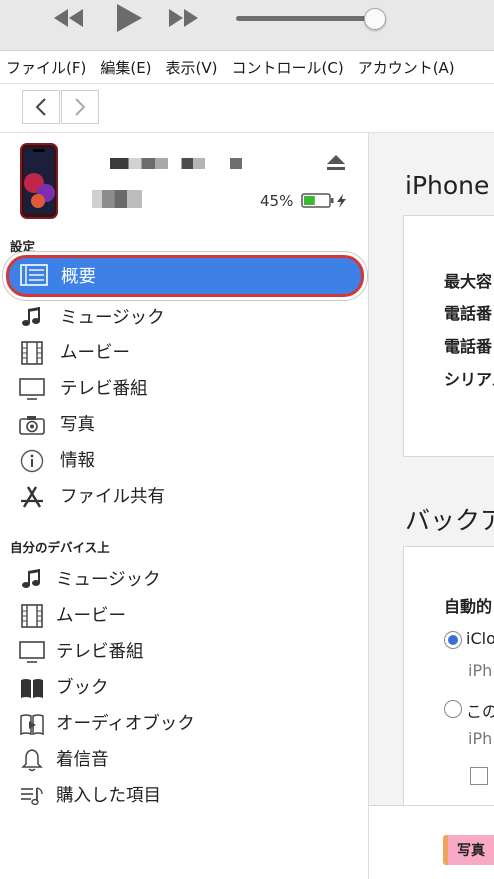  What do you see at coordinates (468, 281) in the screenshot?
I see `info-row-capacity: 最大容` at bounding box center [468, 281].